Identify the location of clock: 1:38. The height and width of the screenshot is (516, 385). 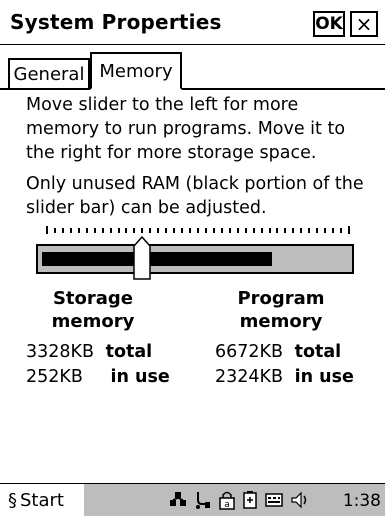
(362, 501).